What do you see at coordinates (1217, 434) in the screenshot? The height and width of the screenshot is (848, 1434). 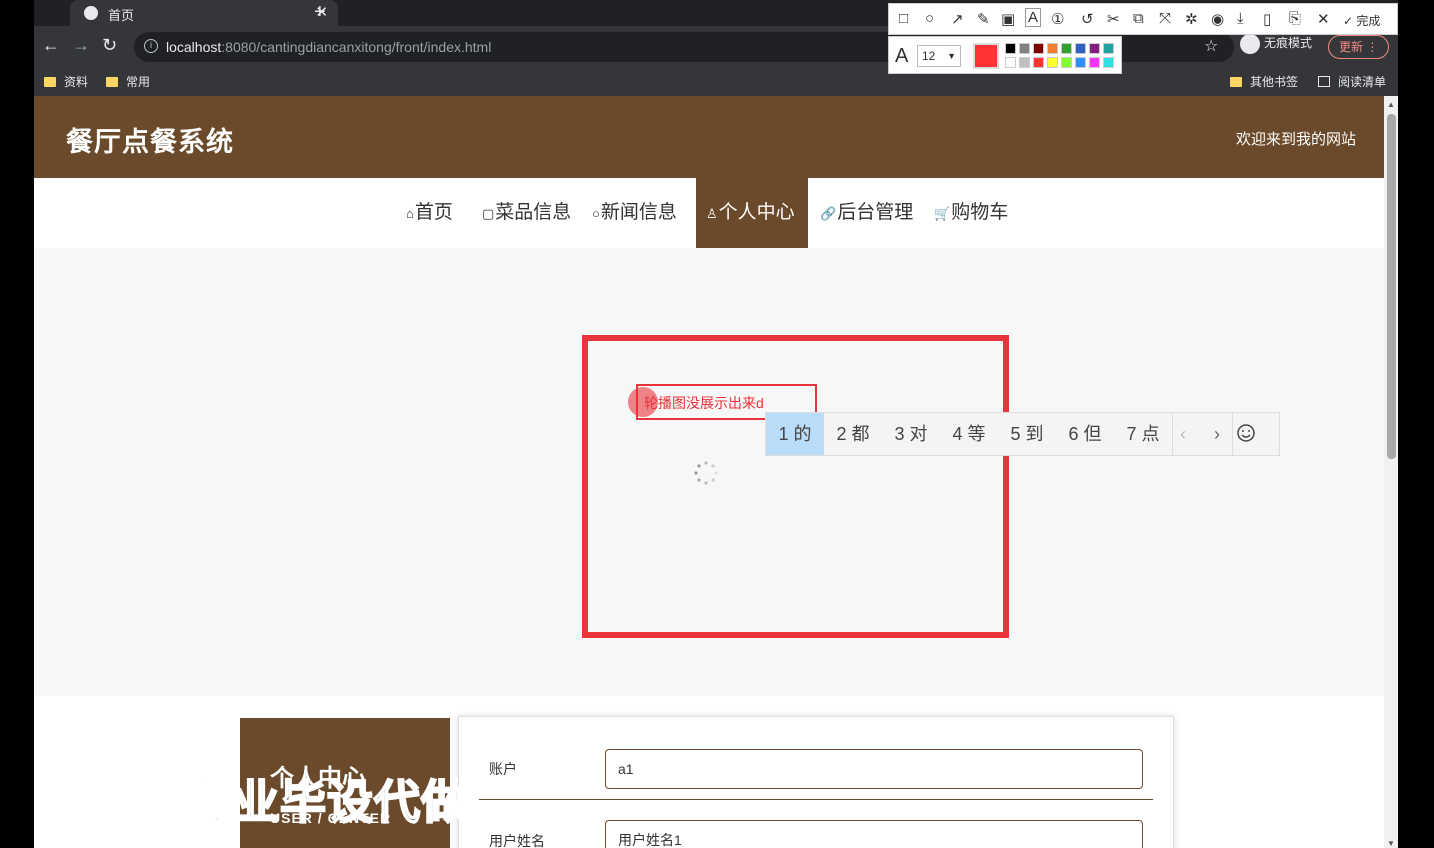 I see `chevron-right-icon: ›` at bounding box center [1217, 434].